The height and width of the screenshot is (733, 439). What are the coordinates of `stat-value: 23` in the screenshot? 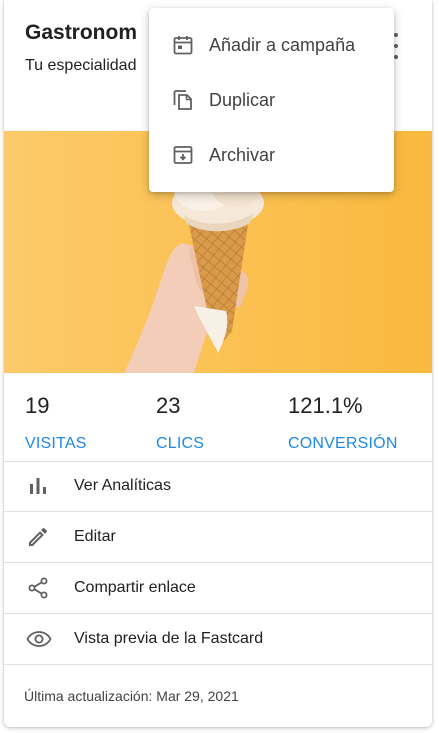 It's located at (168, 405).